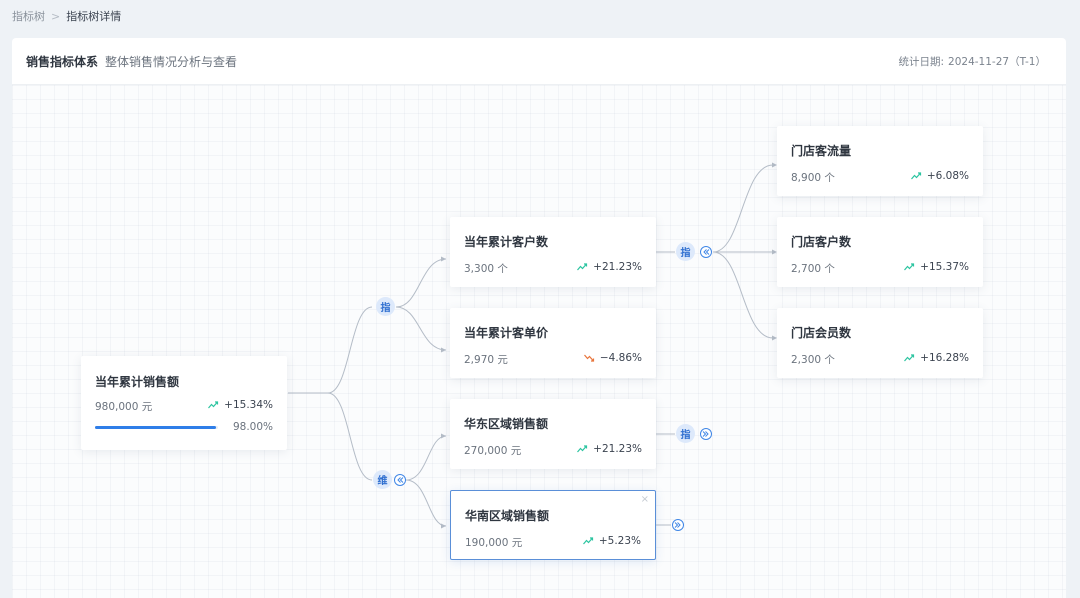  I want to click on node-name: 门店客户数, so click(821, 242).